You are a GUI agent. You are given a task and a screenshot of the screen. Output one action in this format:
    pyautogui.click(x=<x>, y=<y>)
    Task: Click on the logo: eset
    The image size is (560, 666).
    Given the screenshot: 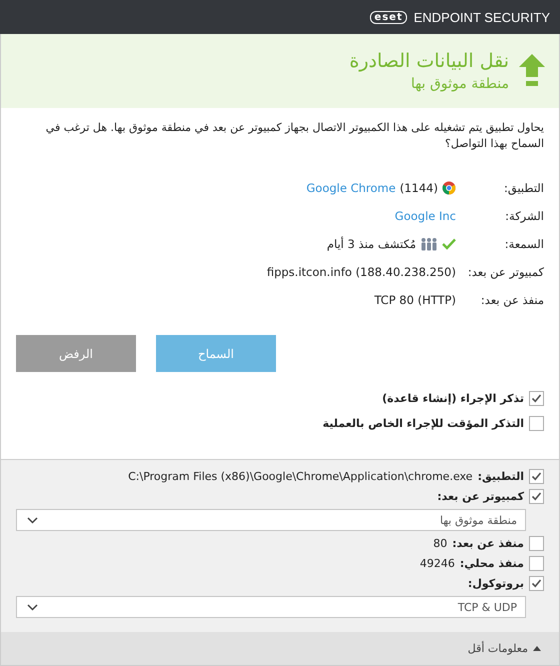 What is the action you would take?
    pyautogui.click(x=388, y=17)
    